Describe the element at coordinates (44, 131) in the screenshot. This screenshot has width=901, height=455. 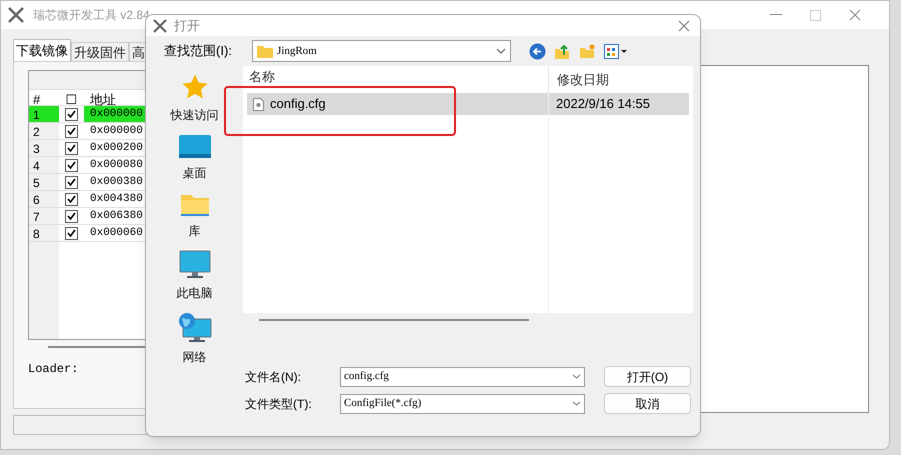
I see `row-number: 2` at that location.